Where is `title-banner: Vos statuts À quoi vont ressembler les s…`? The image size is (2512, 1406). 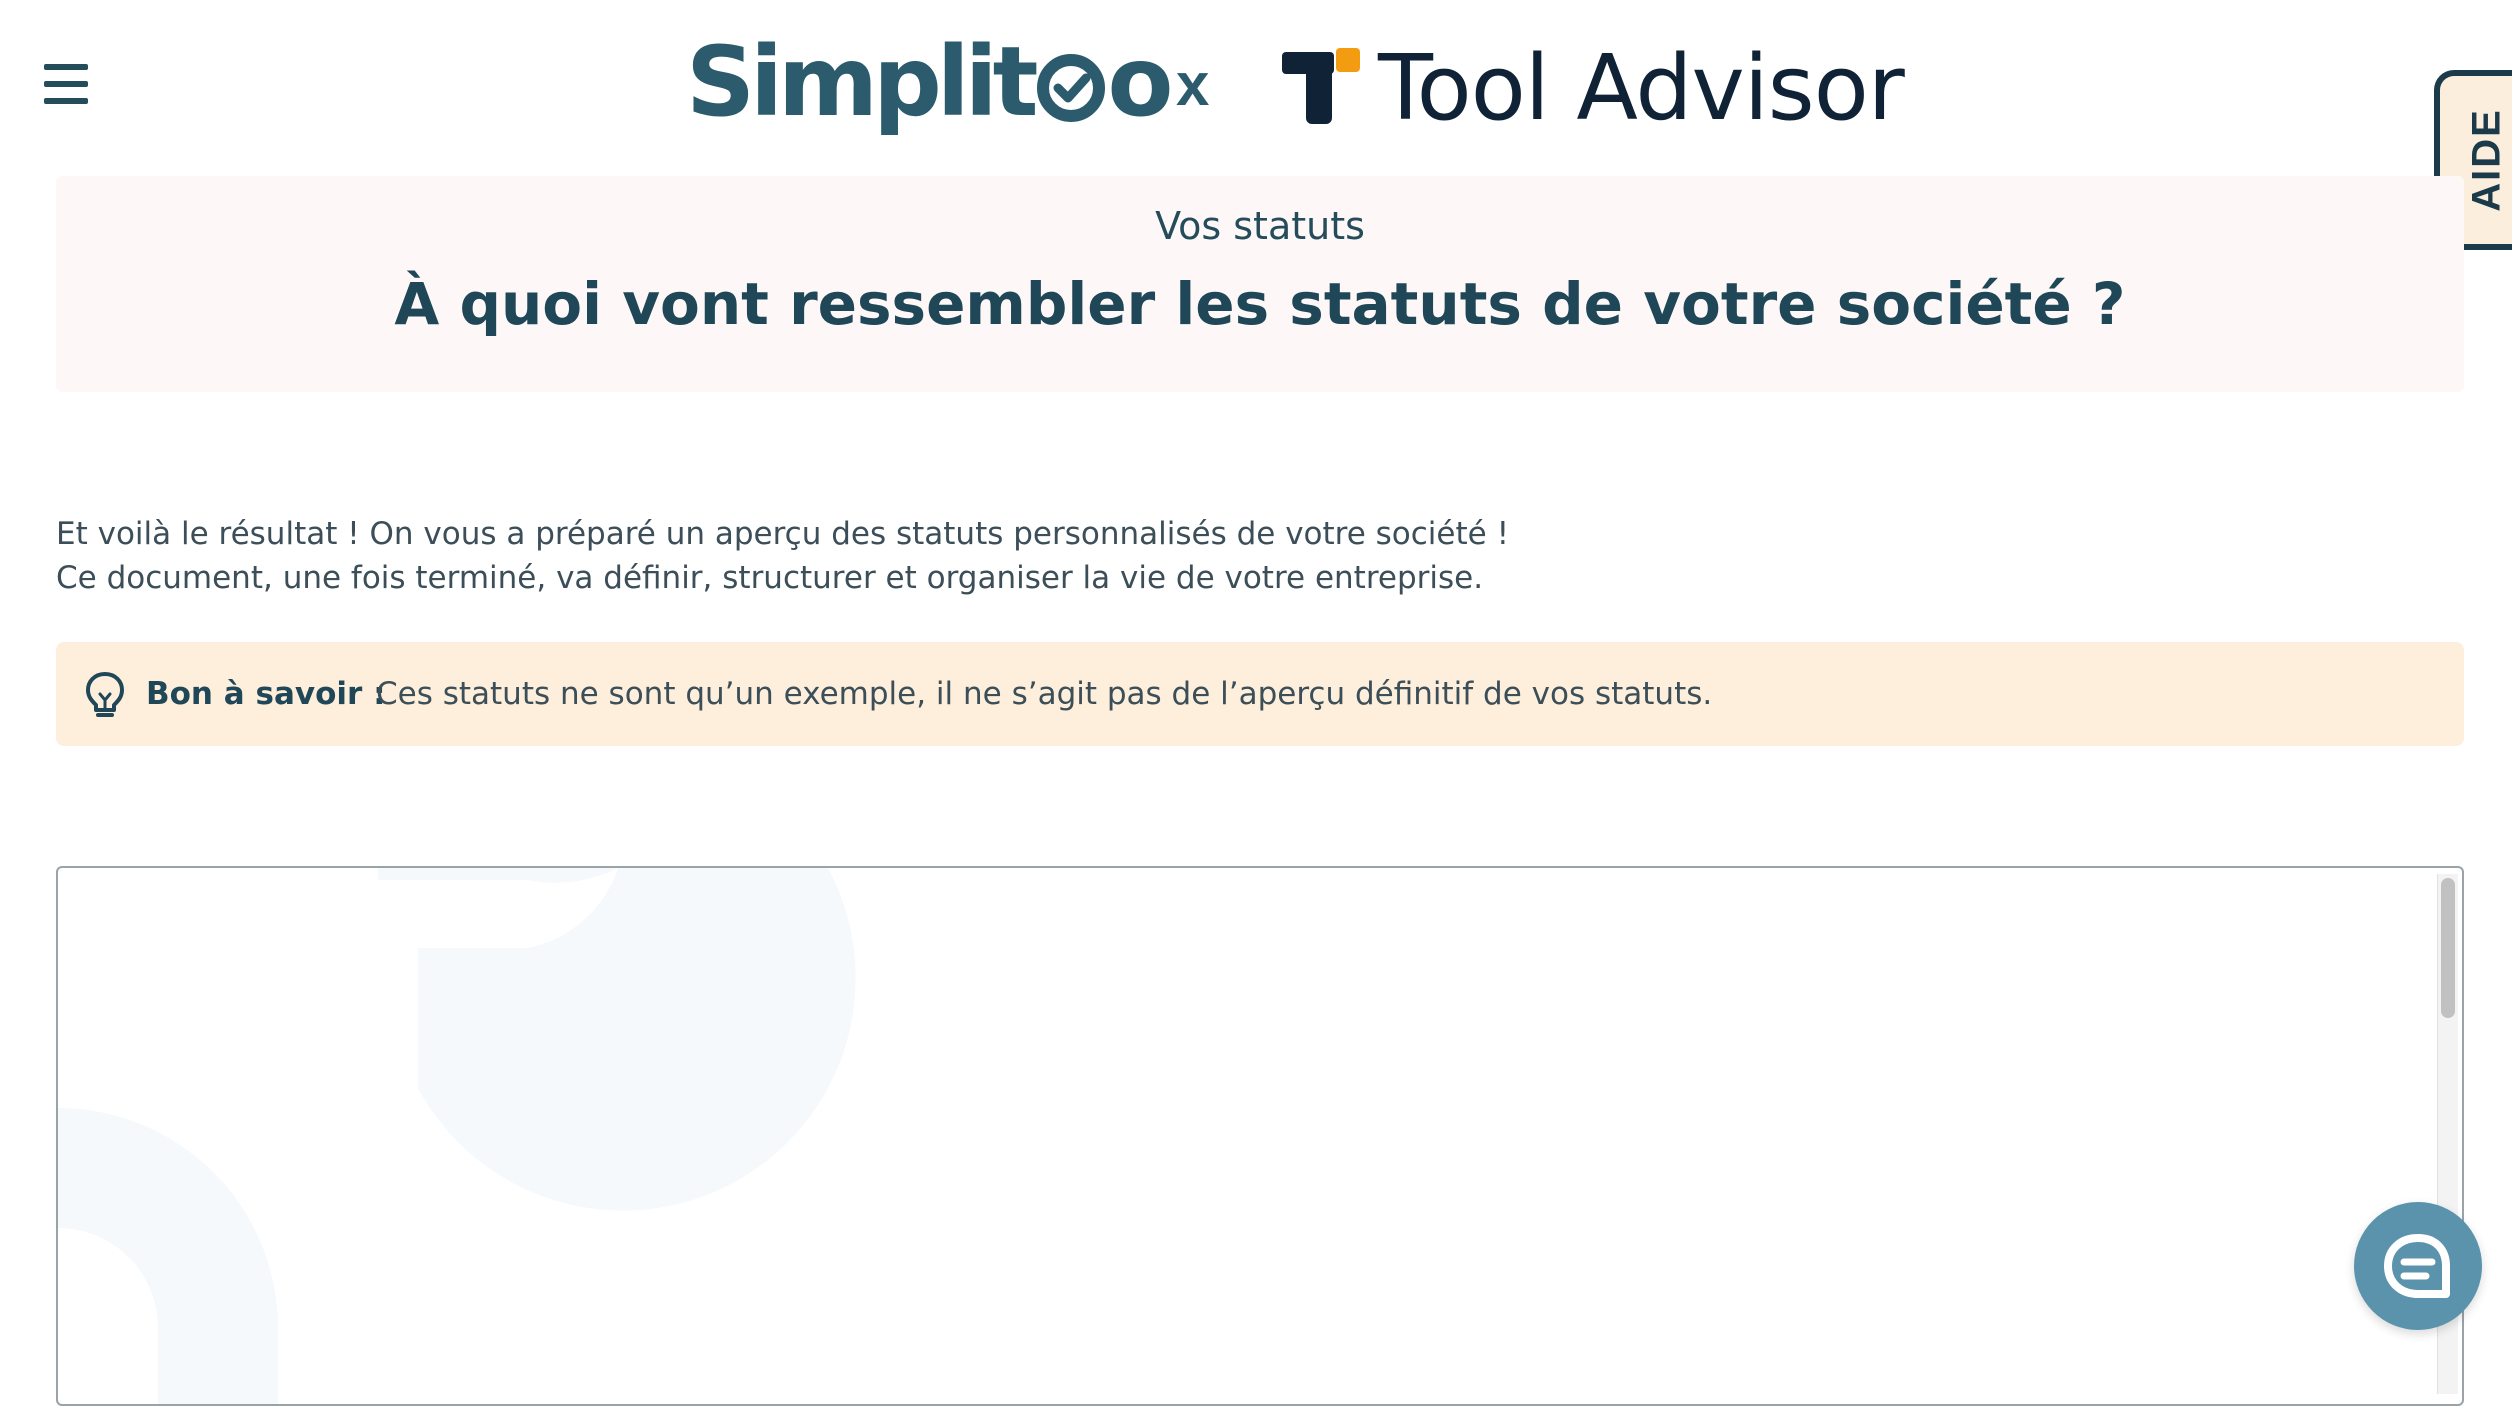 title-banner: Vos statuts À quoi vont ressembler les s… is located at coordinates (1260, 284).